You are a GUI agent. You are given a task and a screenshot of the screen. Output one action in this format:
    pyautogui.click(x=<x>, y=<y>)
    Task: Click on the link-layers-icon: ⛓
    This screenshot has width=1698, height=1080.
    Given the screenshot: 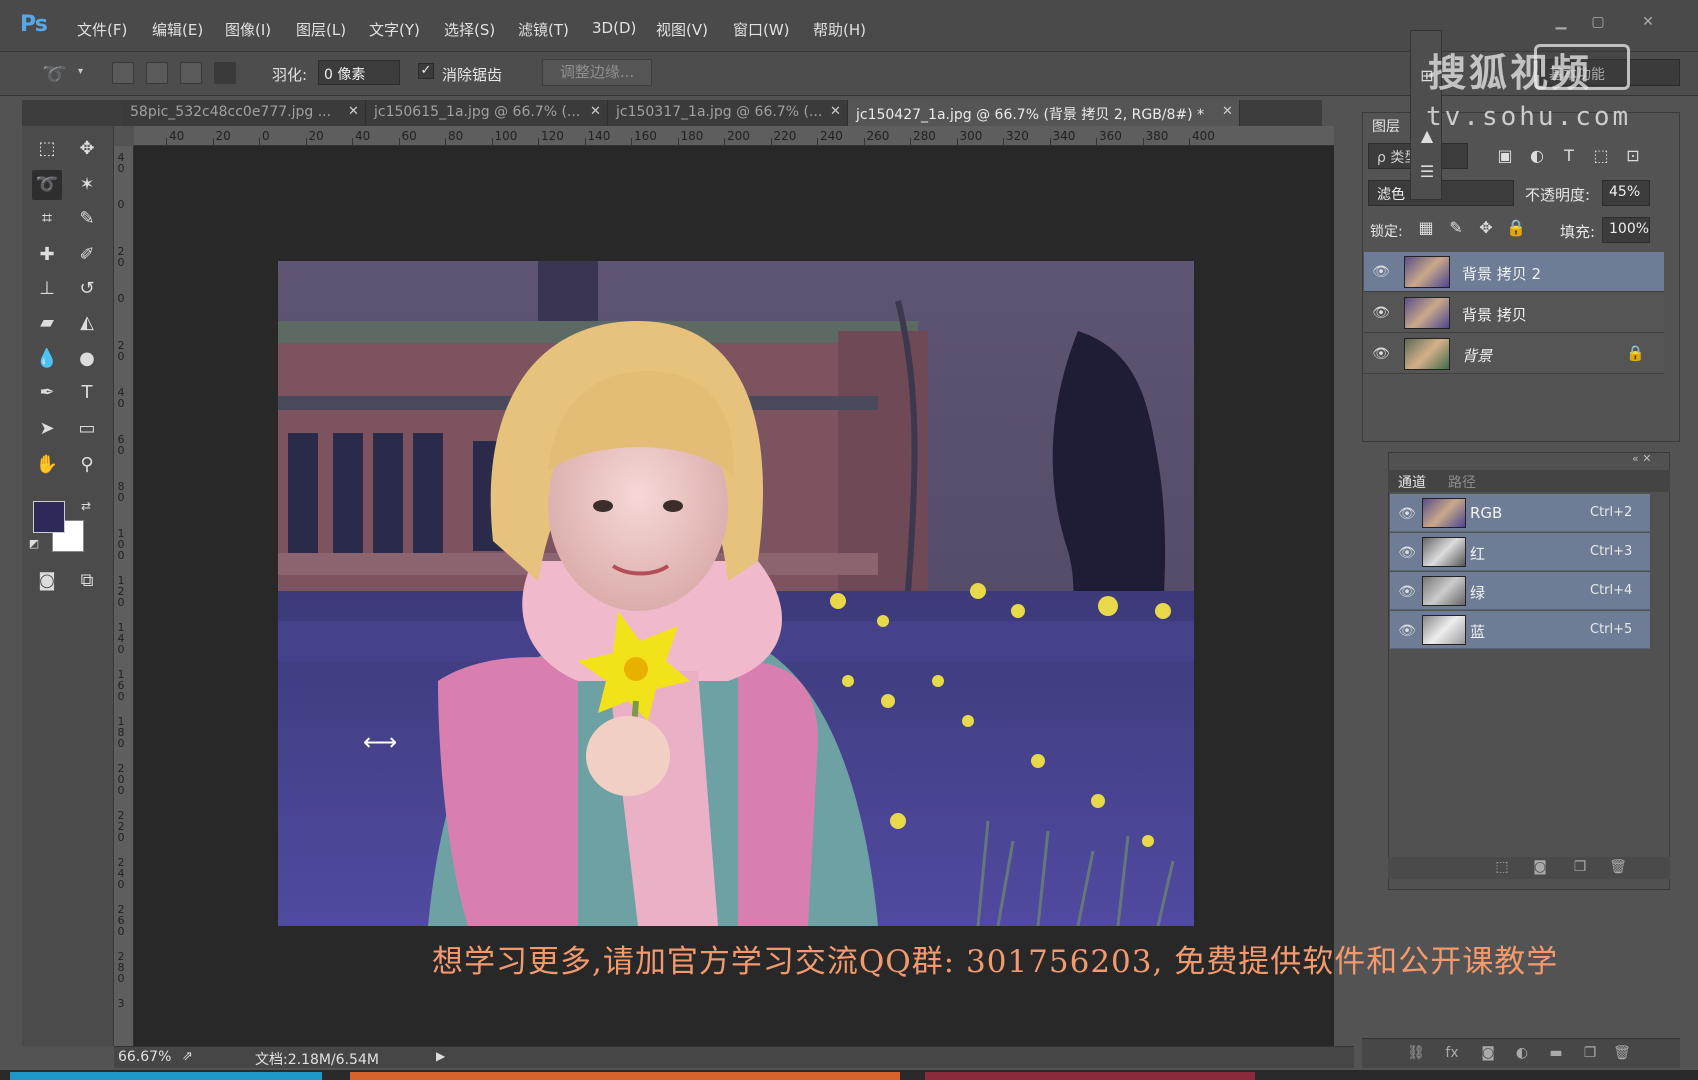 What is the action you would take?
    pyautogui.click(x=1416, y=1053)
    